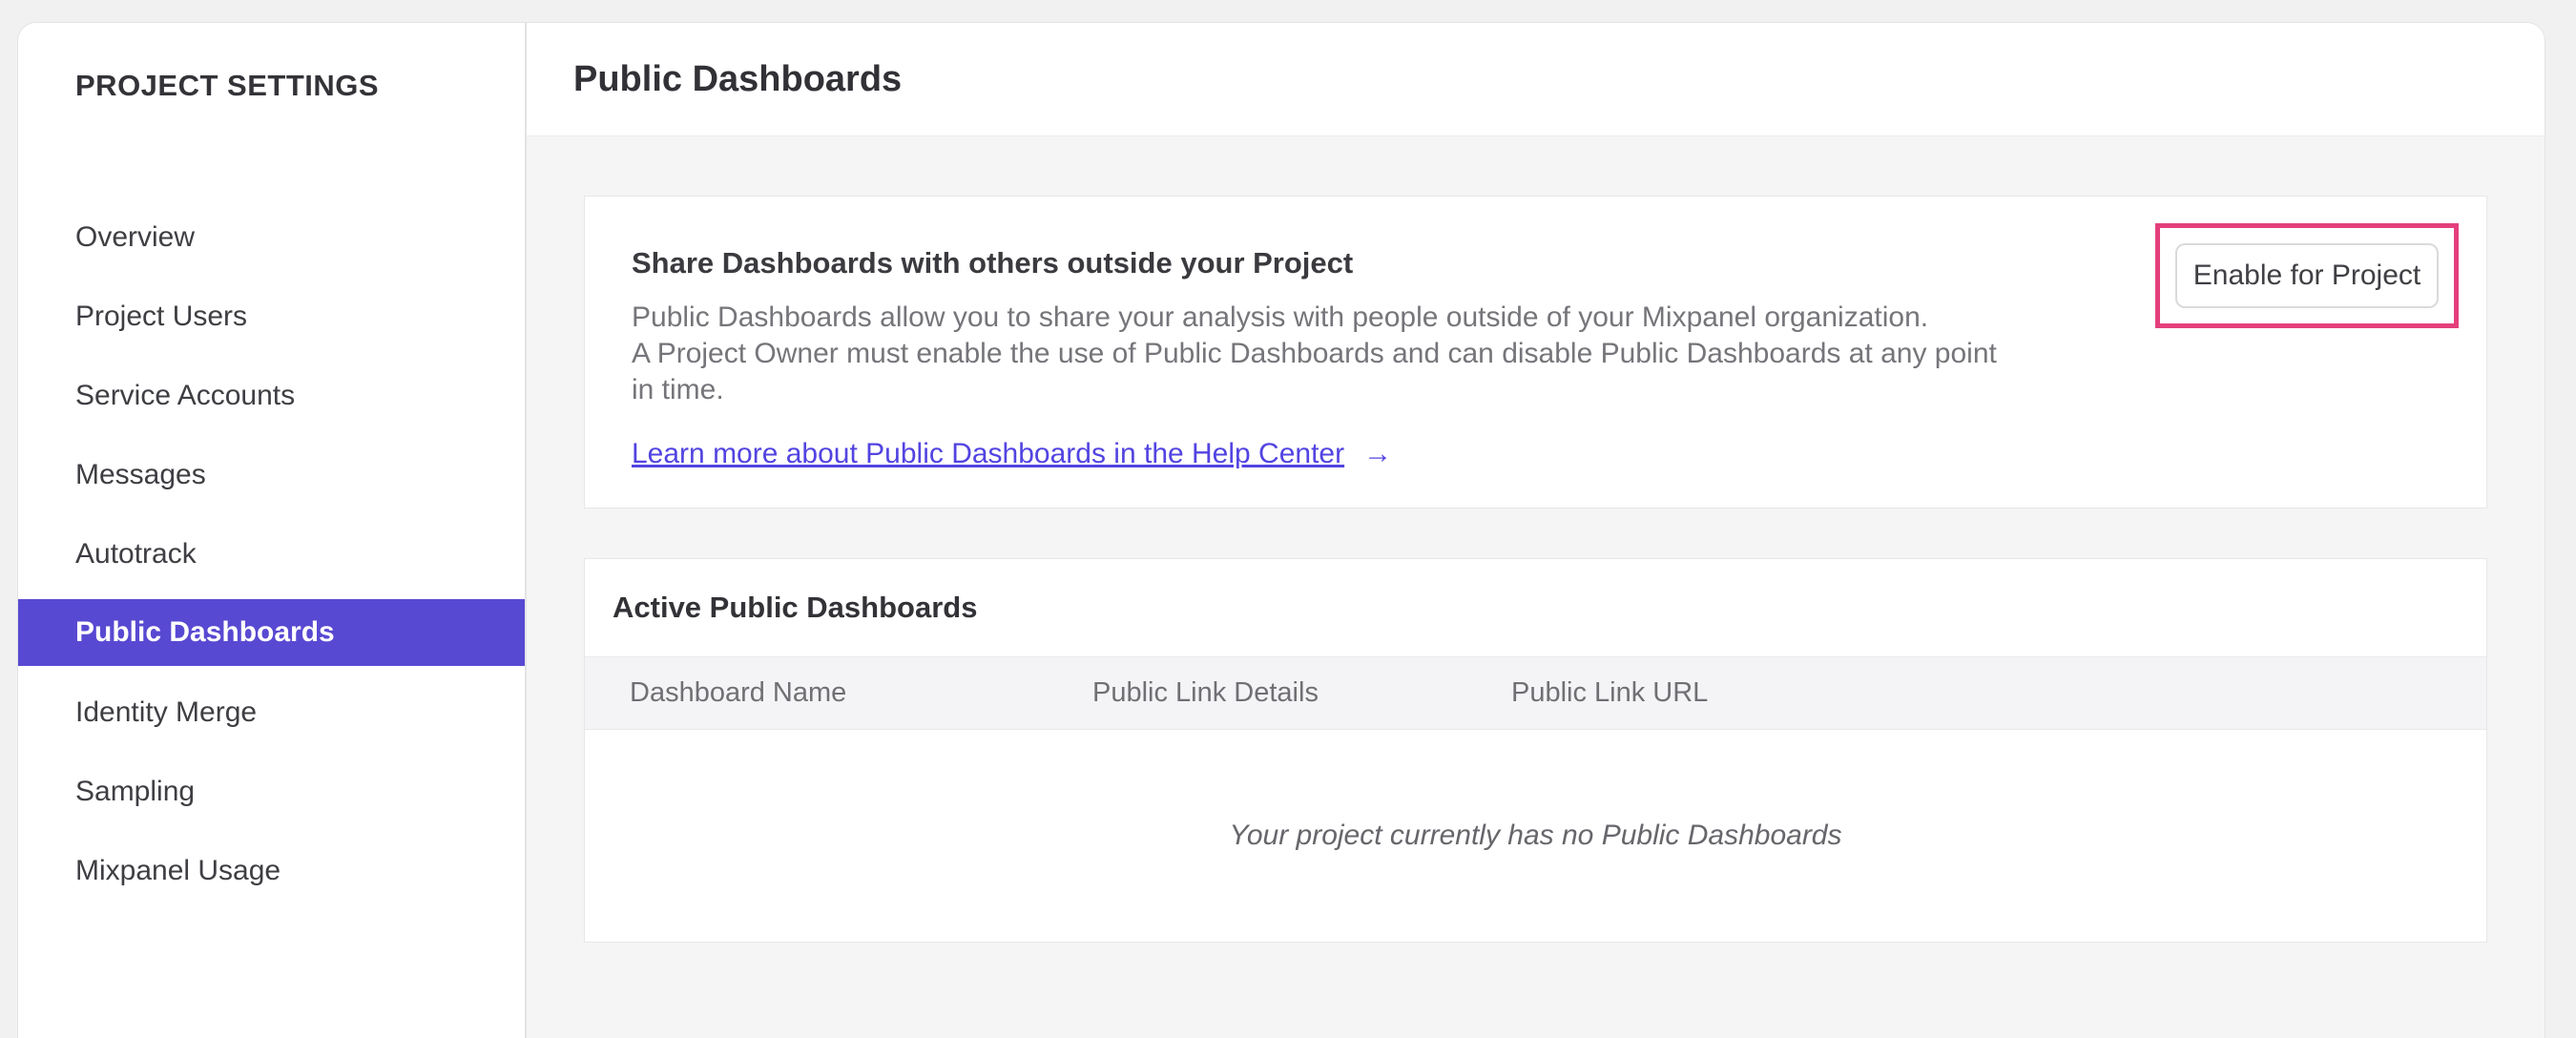 This screenshot has width=2576, height=1038. I want to click on active-card-heading: Active Public Dashboards, so click(795, 607).